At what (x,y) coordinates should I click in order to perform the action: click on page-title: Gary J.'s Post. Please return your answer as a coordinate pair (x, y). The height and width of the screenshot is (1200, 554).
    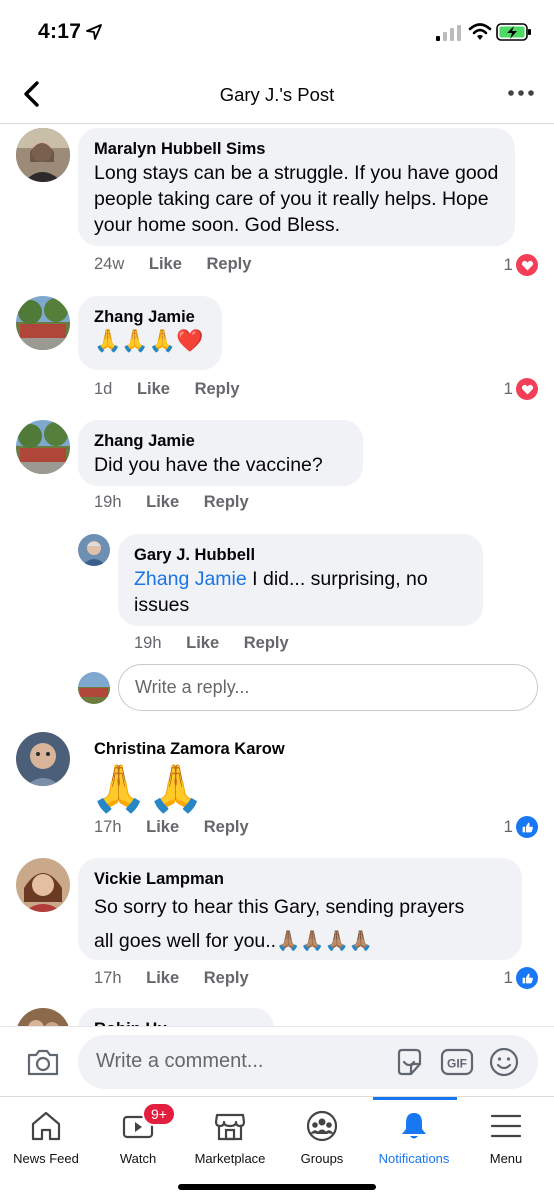
    Looking at the image, I should click on (277, 94).